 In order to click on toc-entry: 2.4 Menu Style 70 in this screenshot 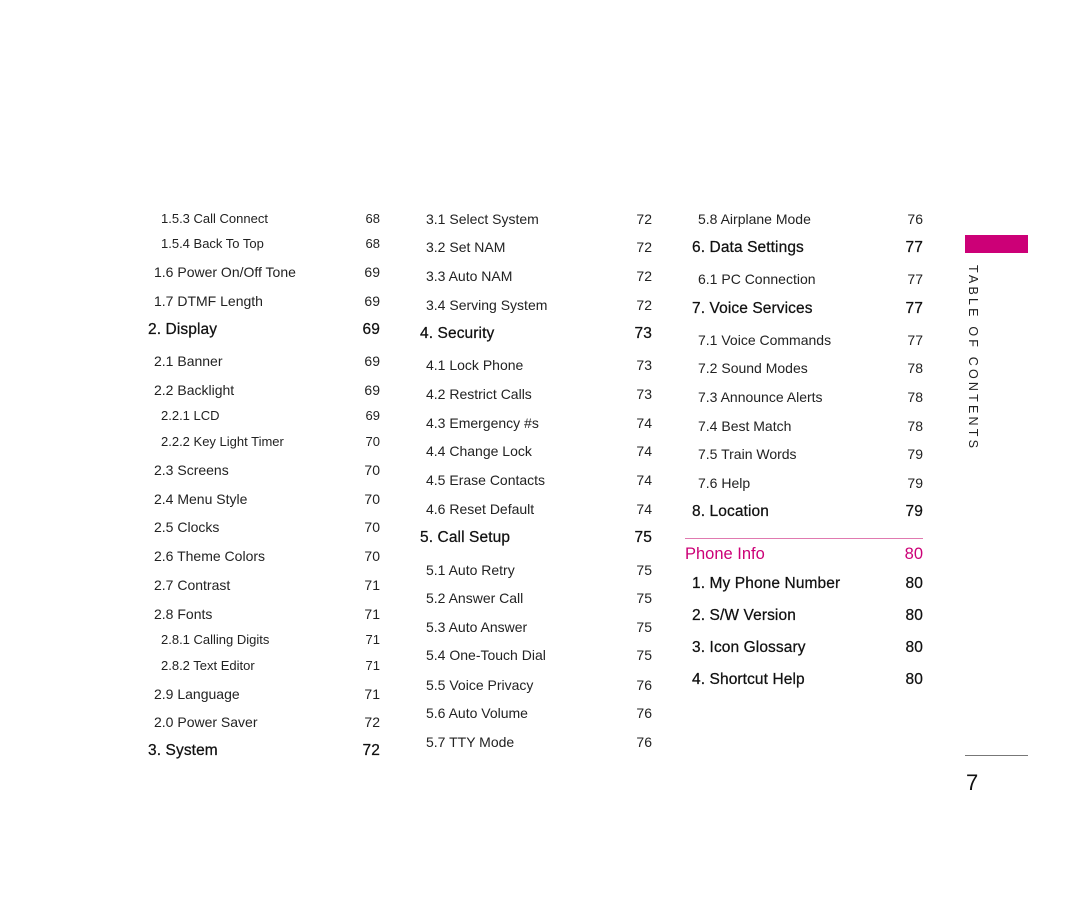, I will do `click(264, 499)`.